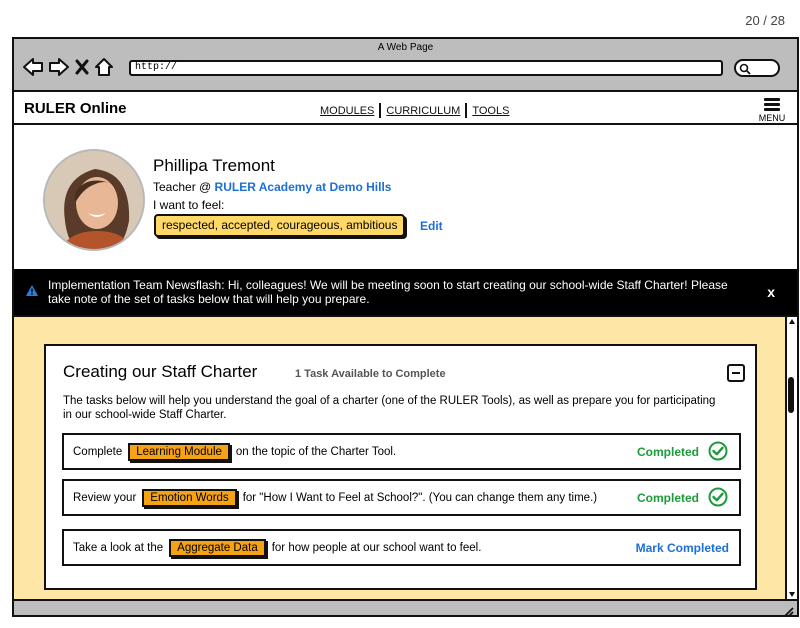 The height and width of the screenshot is (628, 800). Describe the element at coordinates (757, 68) in the screenshot. I see `browser-search` at that location.